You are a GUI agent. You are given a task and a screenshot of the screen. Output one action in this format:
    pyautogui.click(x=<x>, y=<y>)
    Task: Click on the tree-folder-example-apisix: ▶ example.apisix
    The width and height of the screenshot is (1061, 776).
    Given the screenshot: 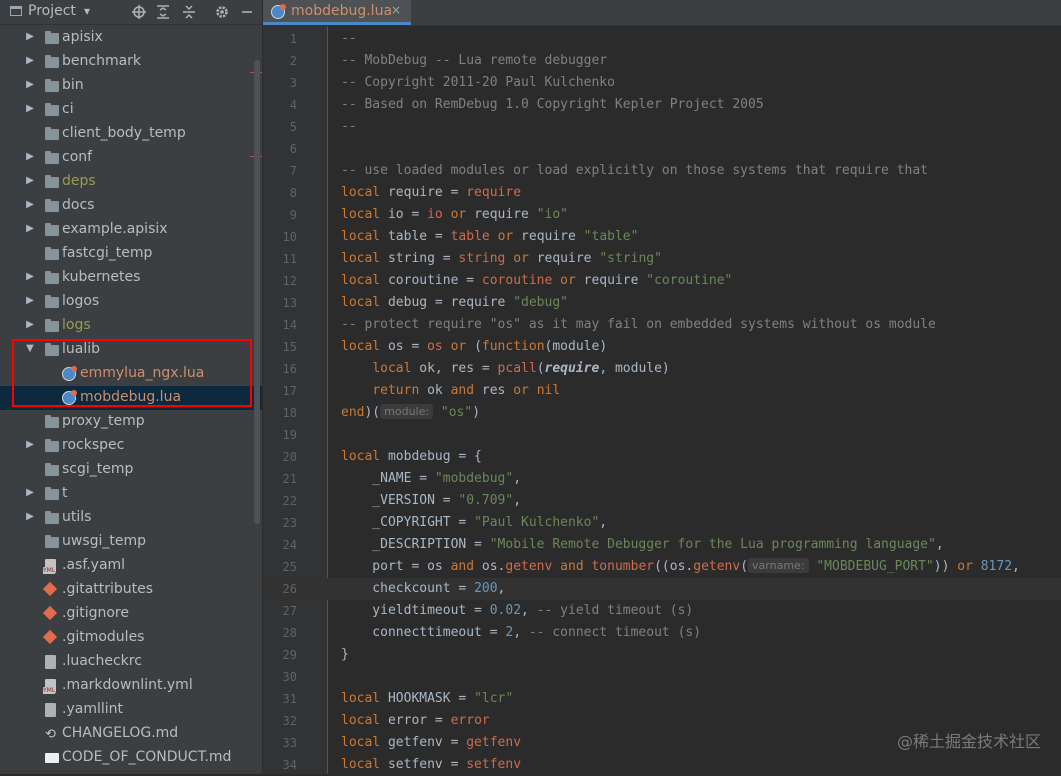 What is the action you would take?
    pyautogui.click(x=131, y=230)
    